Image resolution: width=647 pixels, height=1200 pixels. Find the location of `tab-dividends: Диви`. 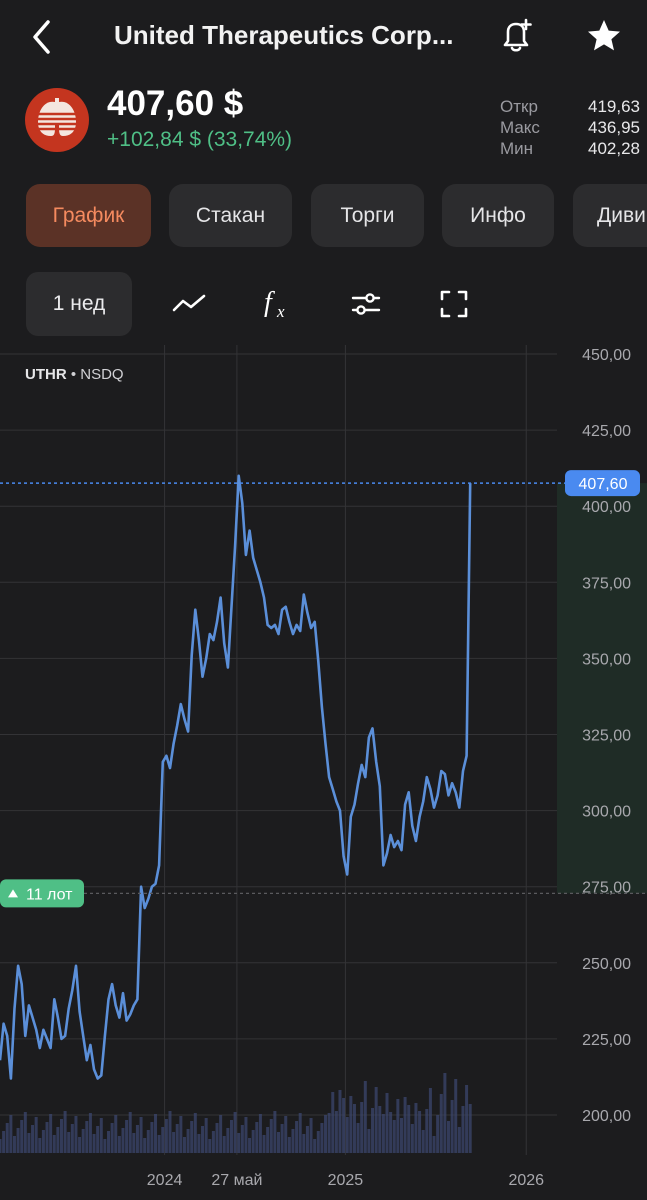

tab-dividends: Диви is located at coordinates (610, 215).